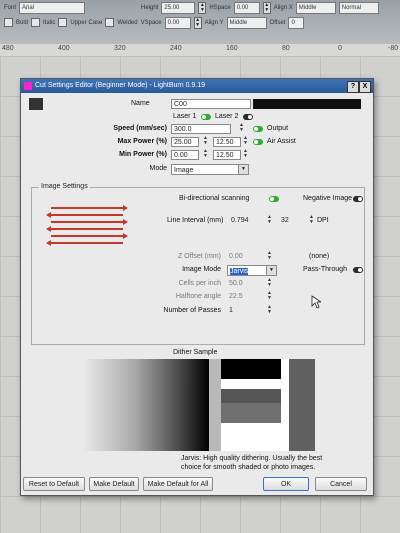 Image resolution: width=400 pixels, height=533 pixels. Describe the element at coordinates (358, 199) in the screenshot. I see `negative-image-toggle` at that location.